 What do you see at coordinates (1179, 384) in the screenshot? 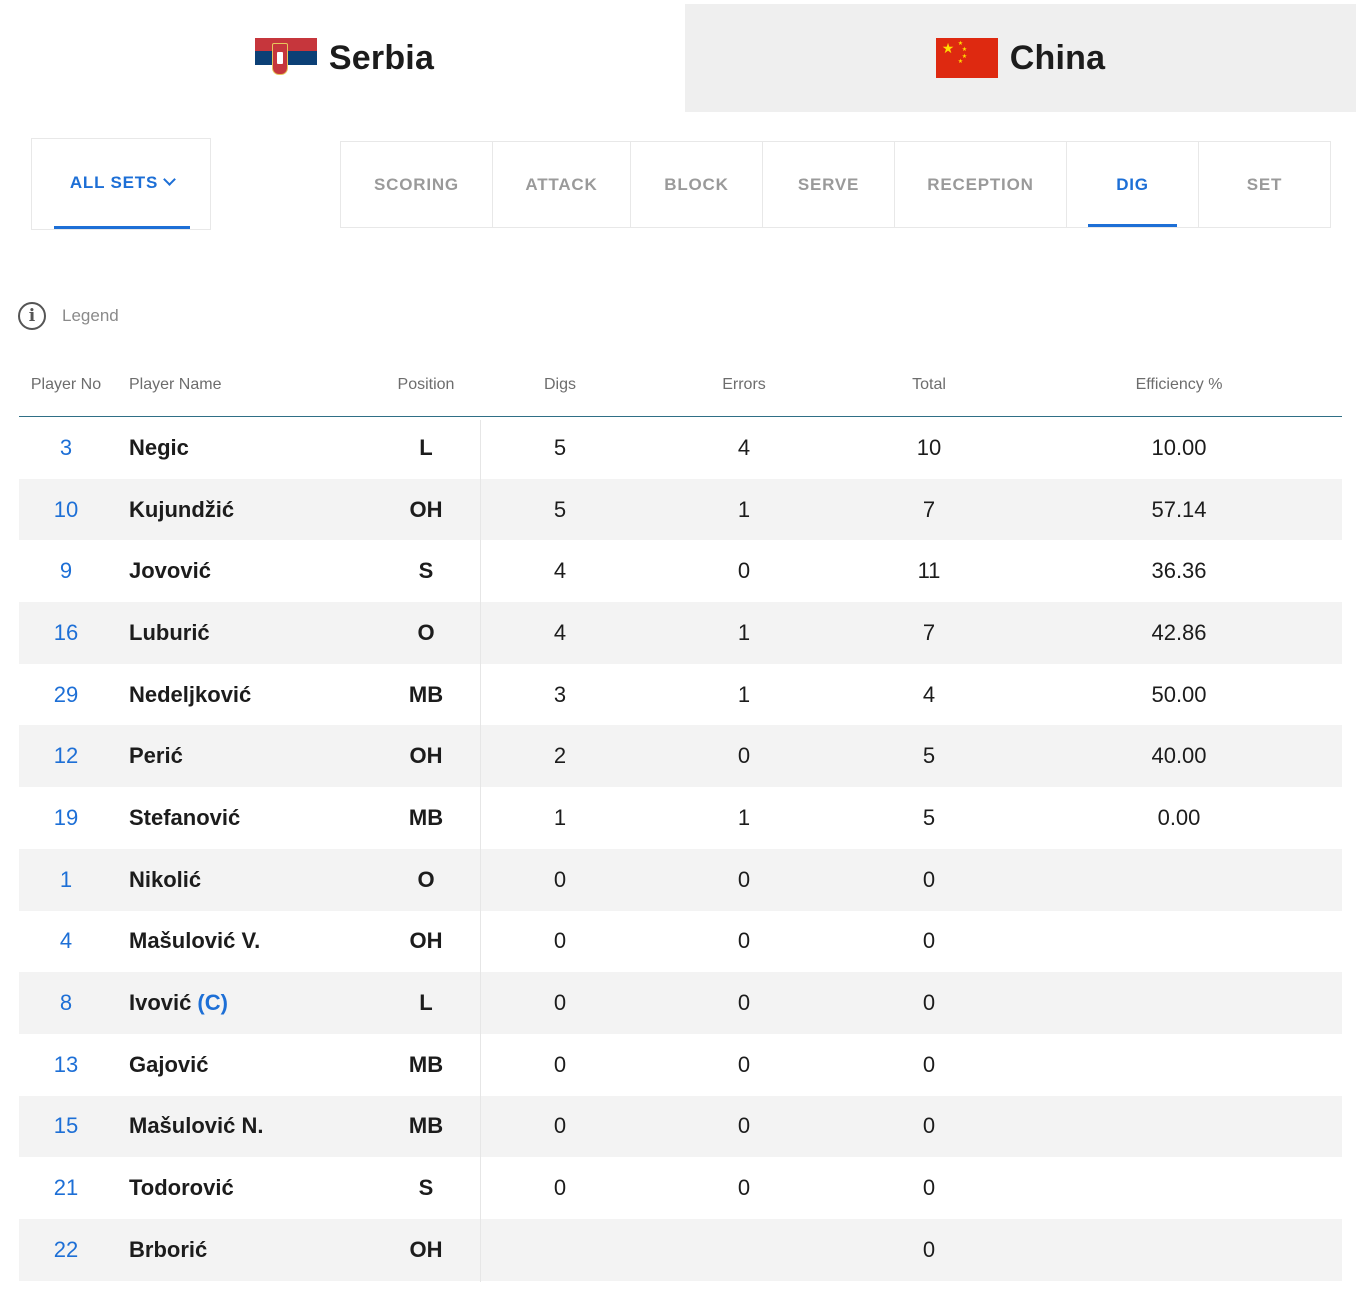
I see `header-efficiency: Efficiency %` at bounding box center [1179, 384].